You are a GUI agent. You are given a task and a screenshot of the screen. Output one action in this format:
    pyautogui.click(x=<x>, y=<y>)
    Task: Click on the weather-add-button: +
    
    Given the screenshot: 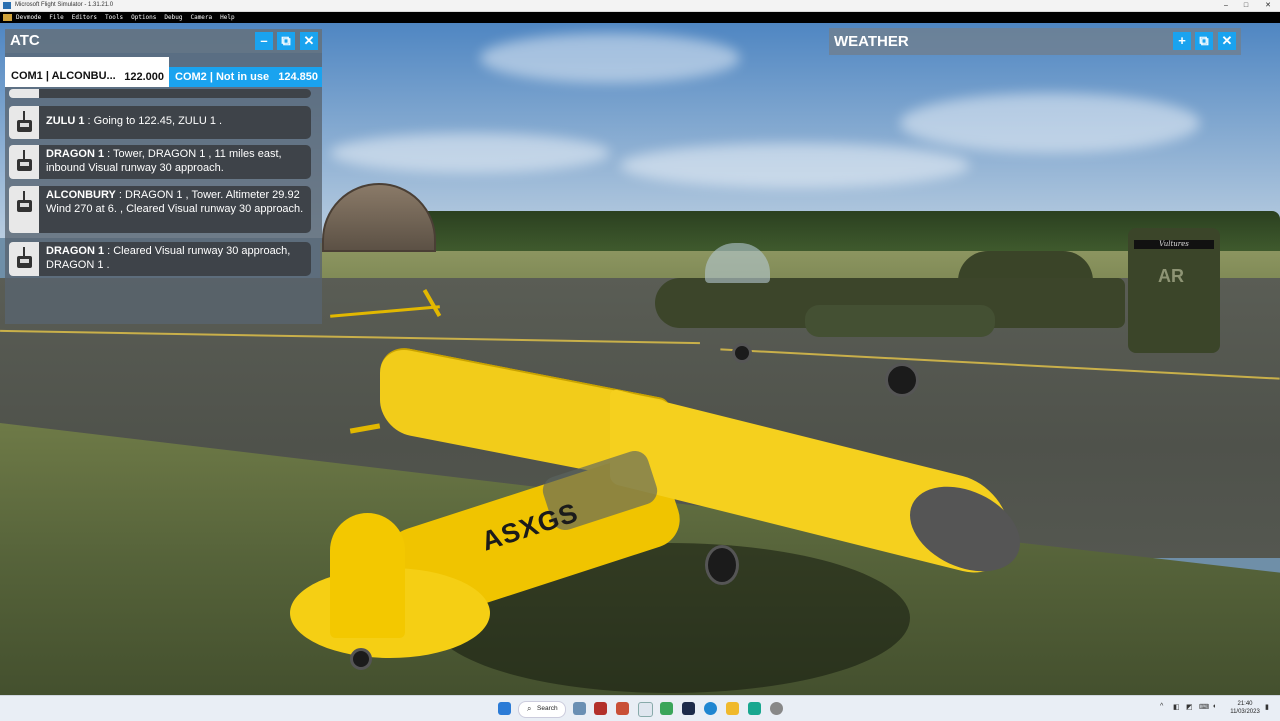 What is the action you would take?
    pyautogui.click(x=1182, y=41)
    